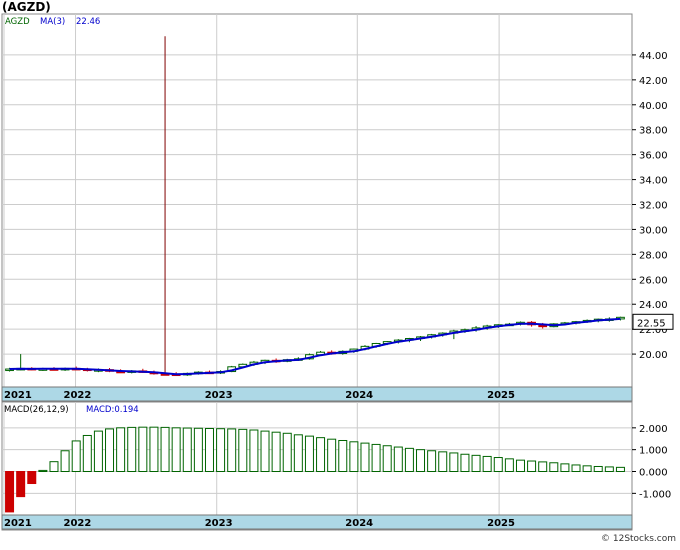 The height and width of the screenshot is (550, 680). Describe the element at coordinates (653, 280) in the screenshot. I see `price-ytick-label: 26.00` at that location.